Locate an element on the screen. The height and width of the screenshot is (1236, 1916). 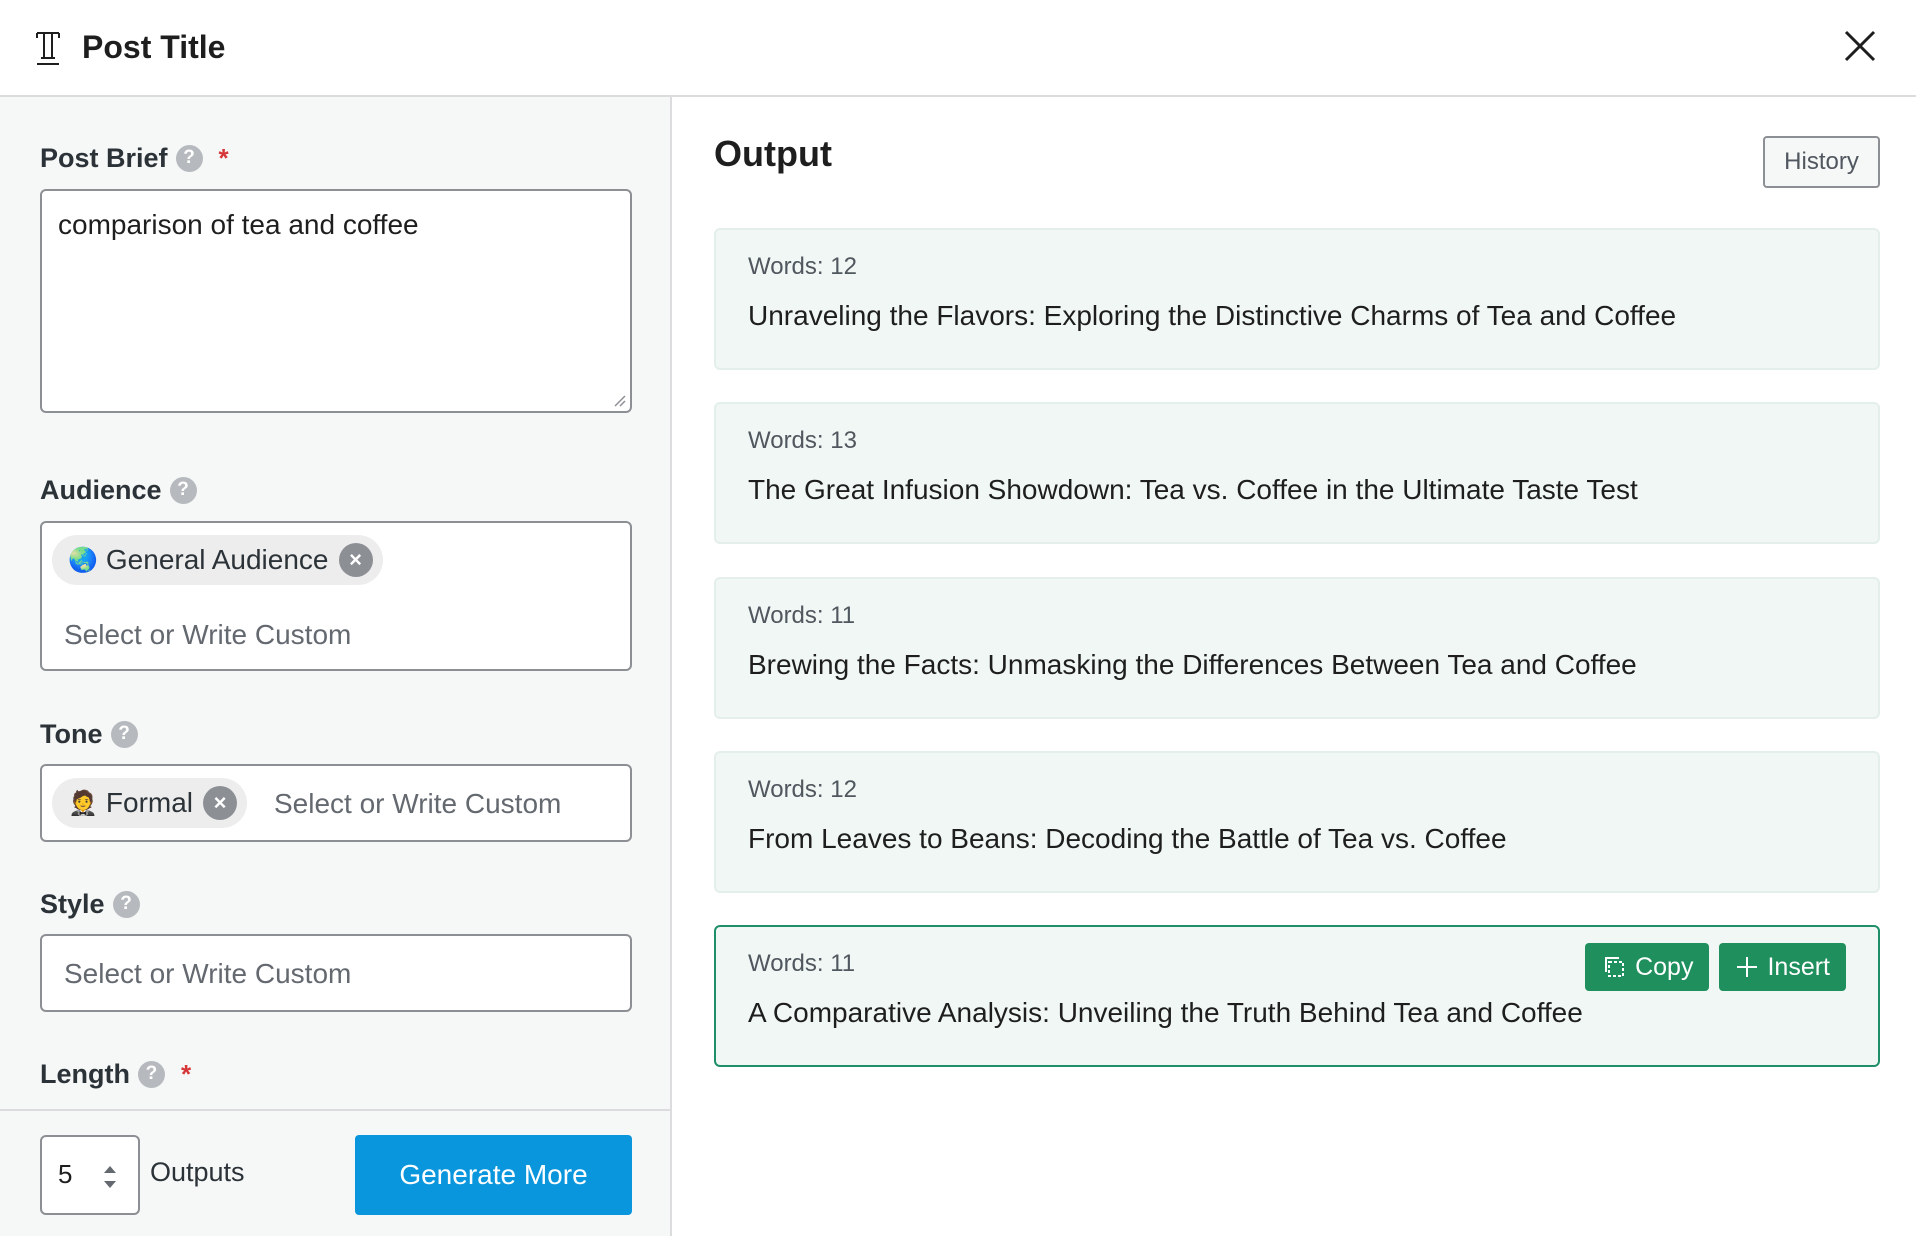
length-label: Length ? * is located at coordinates (116, 1074).